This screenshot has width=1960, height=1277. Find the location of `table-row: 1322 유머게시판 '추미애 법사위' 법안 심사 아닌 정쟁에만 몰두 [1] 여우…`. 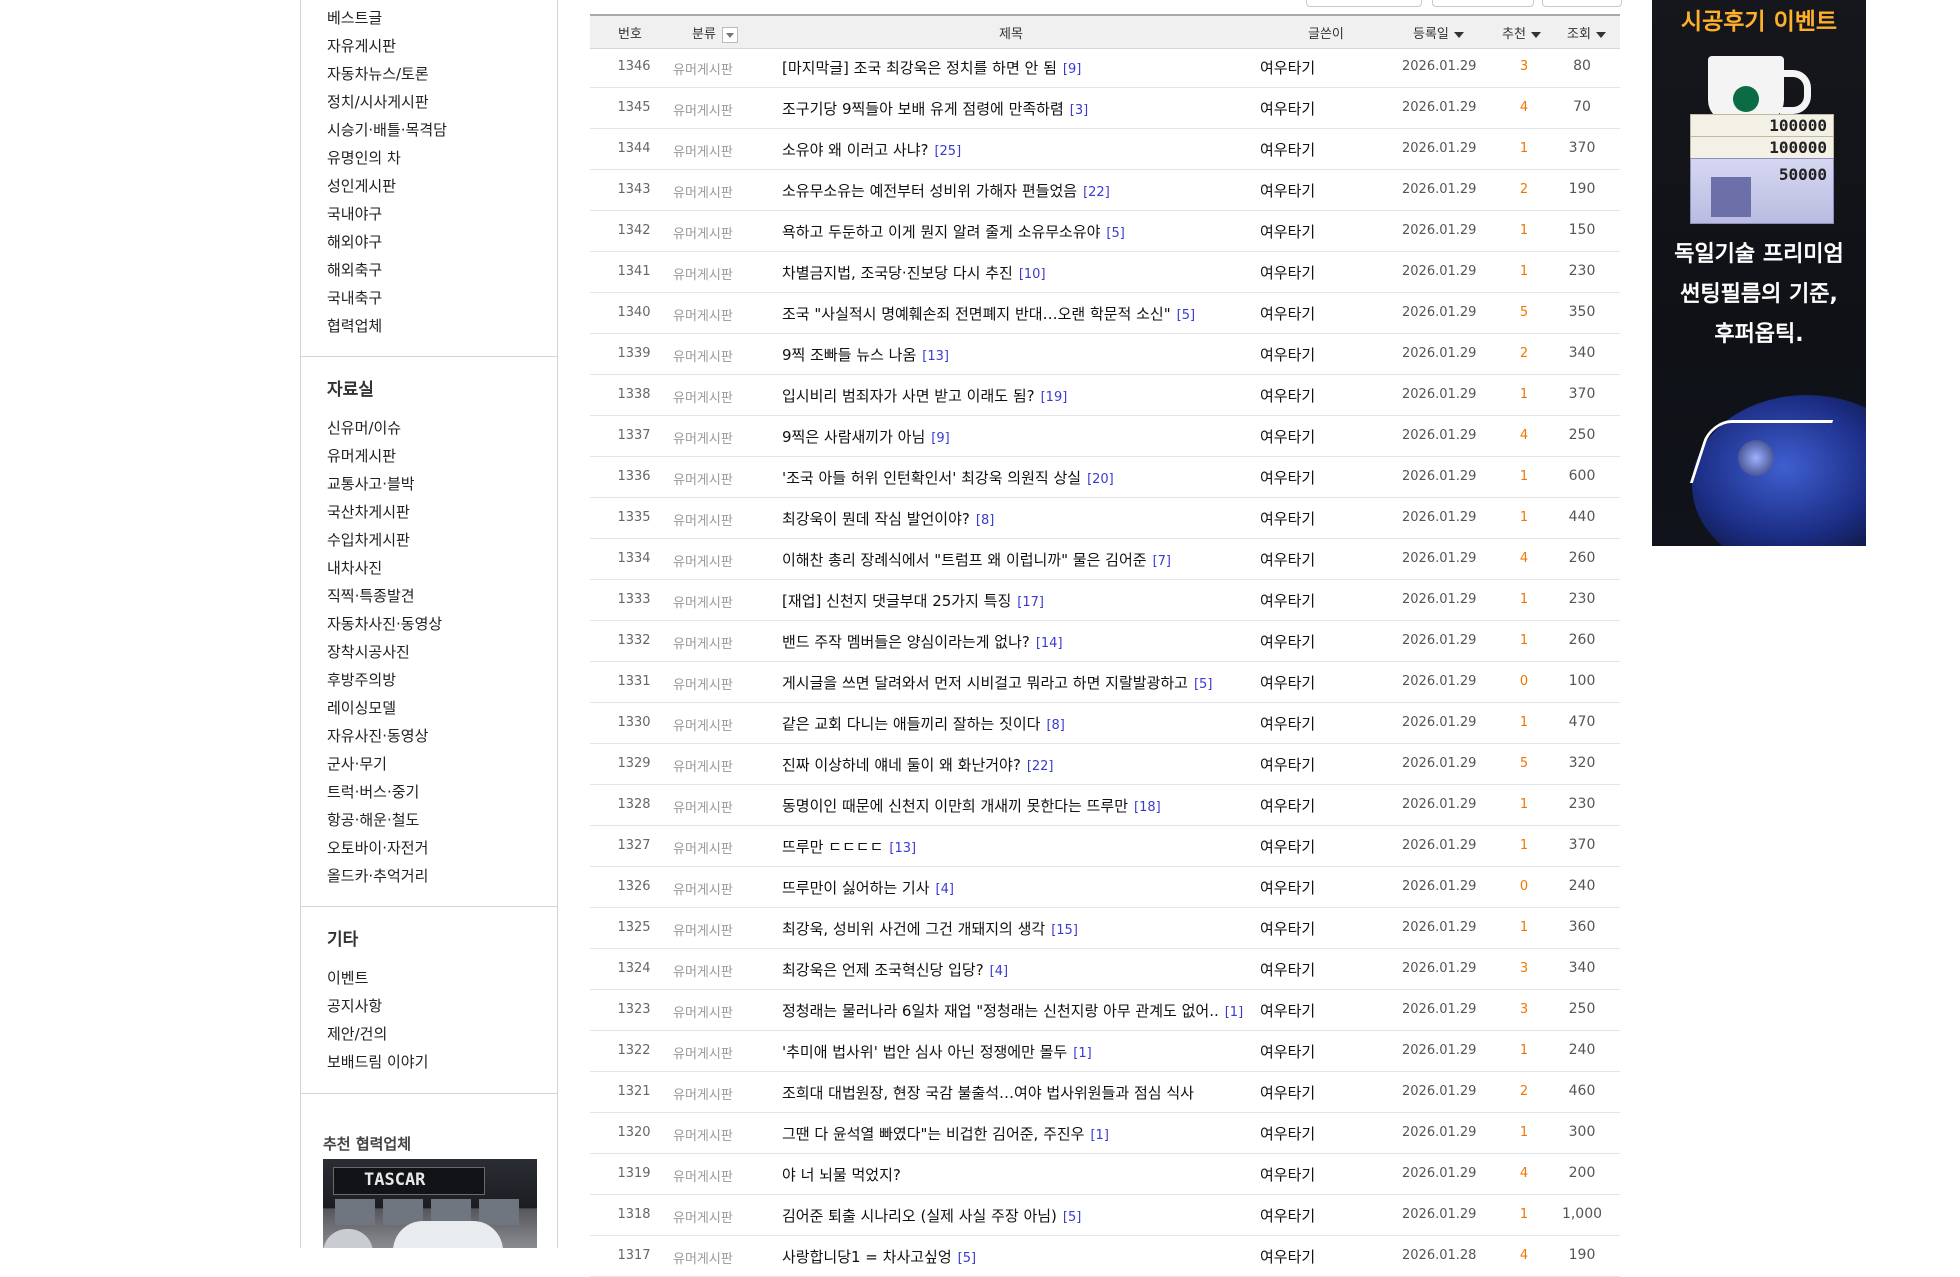

table-row: 1322 유머게시판 '추미애 법사위' 법안 심사 아닌 정쟁에만 몰두 [1] 여우… is located at coordinates (1105, 1051).